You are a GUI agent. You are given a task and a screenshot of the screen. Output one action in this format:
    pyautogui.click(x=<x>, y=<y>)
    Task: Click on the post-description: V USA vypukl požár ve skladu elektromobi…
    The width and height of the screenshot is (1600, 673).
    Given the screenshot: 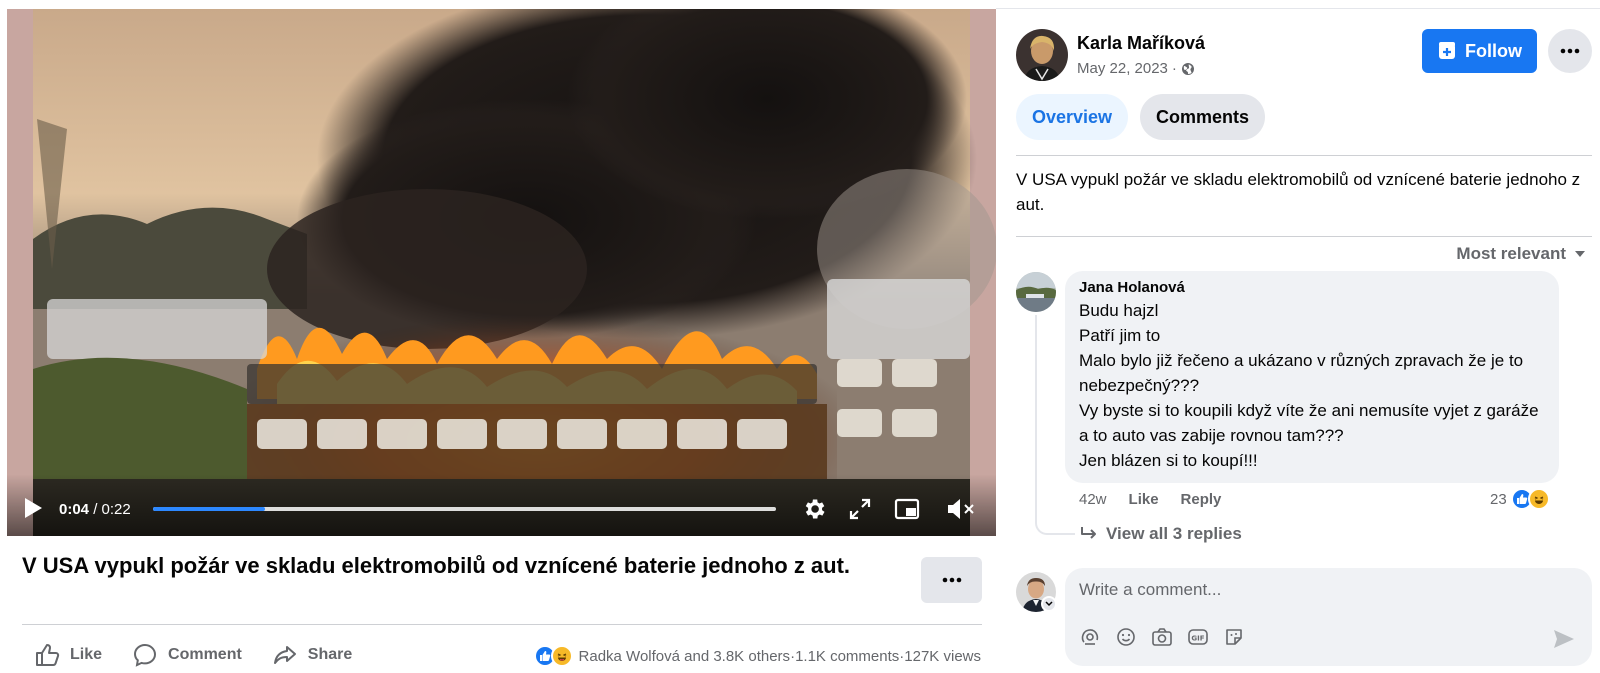 What is the action you would take?
    pyautogui.click(x=1298, y=192)
    